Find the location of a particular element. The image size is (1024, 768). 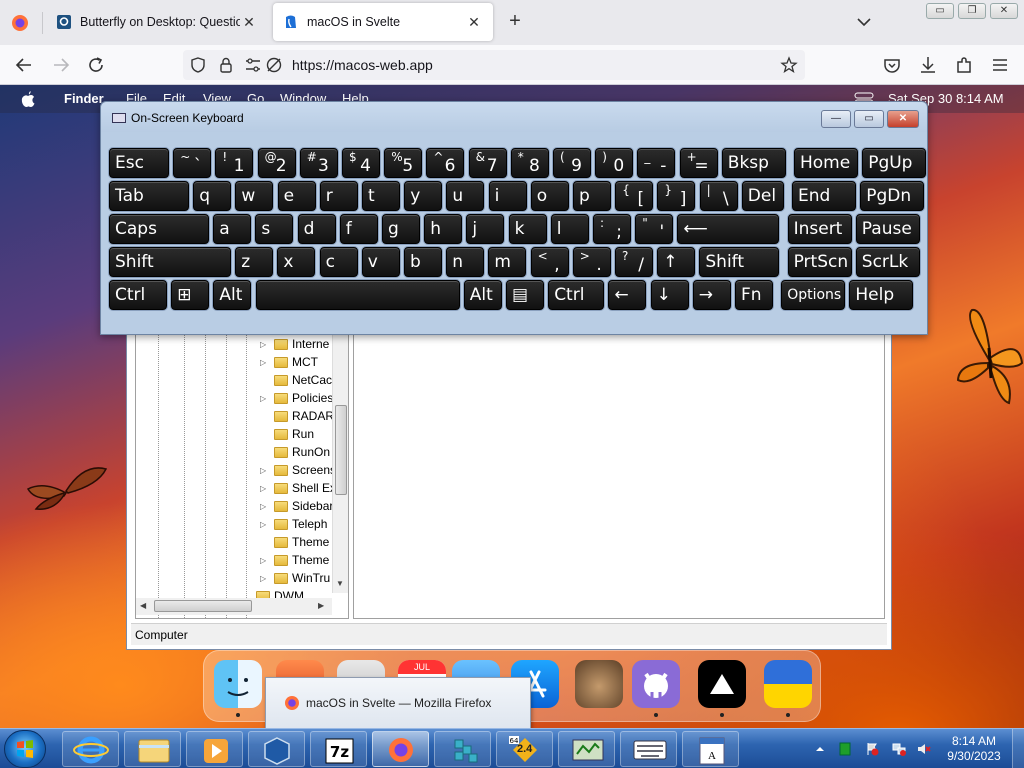

key-7: & 7 is located at coordinates (487, 163).